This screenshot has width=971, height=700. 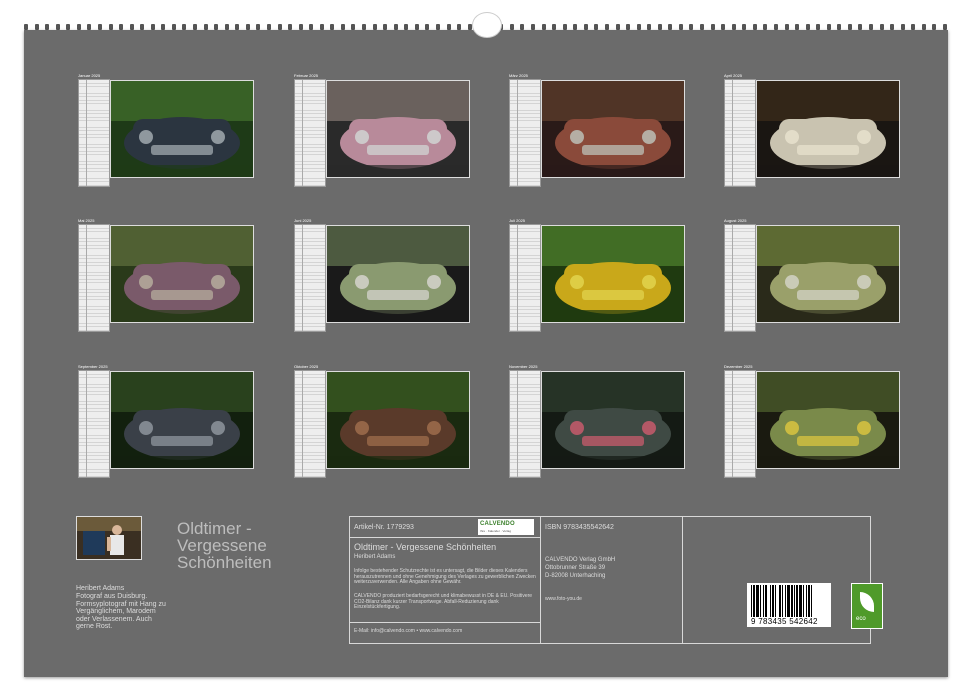 What do you see at coordinates (523, 366) in the screenshot?
I see `month-label: November 2025` at bounding box center [523, 366].